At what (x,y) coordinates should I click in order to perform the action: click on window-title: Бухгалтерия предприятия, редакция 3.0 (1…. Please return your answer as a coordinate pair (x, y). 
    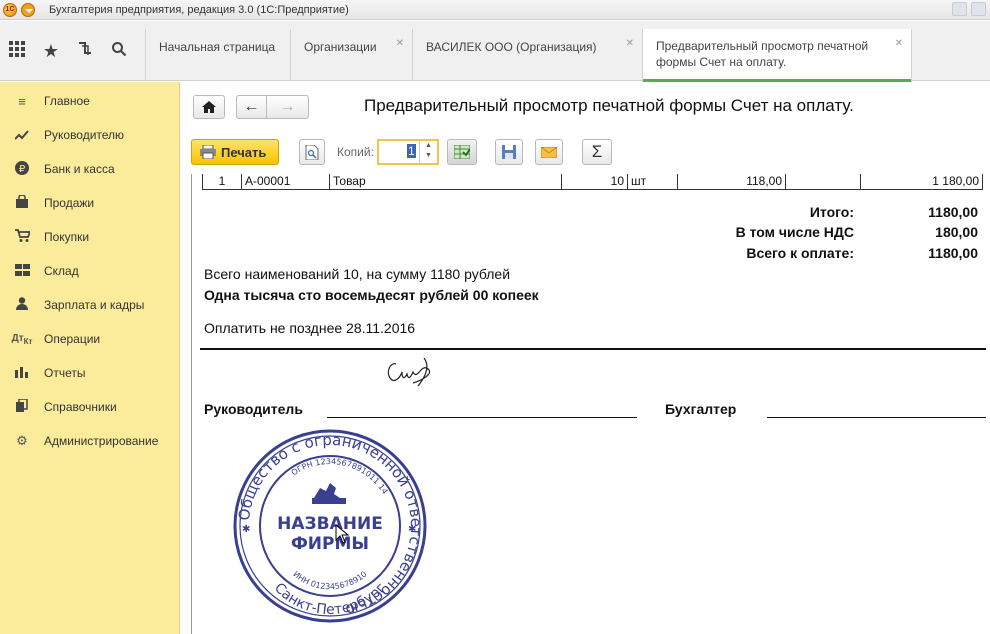
    Looking at the image, I should click on (199, 9).